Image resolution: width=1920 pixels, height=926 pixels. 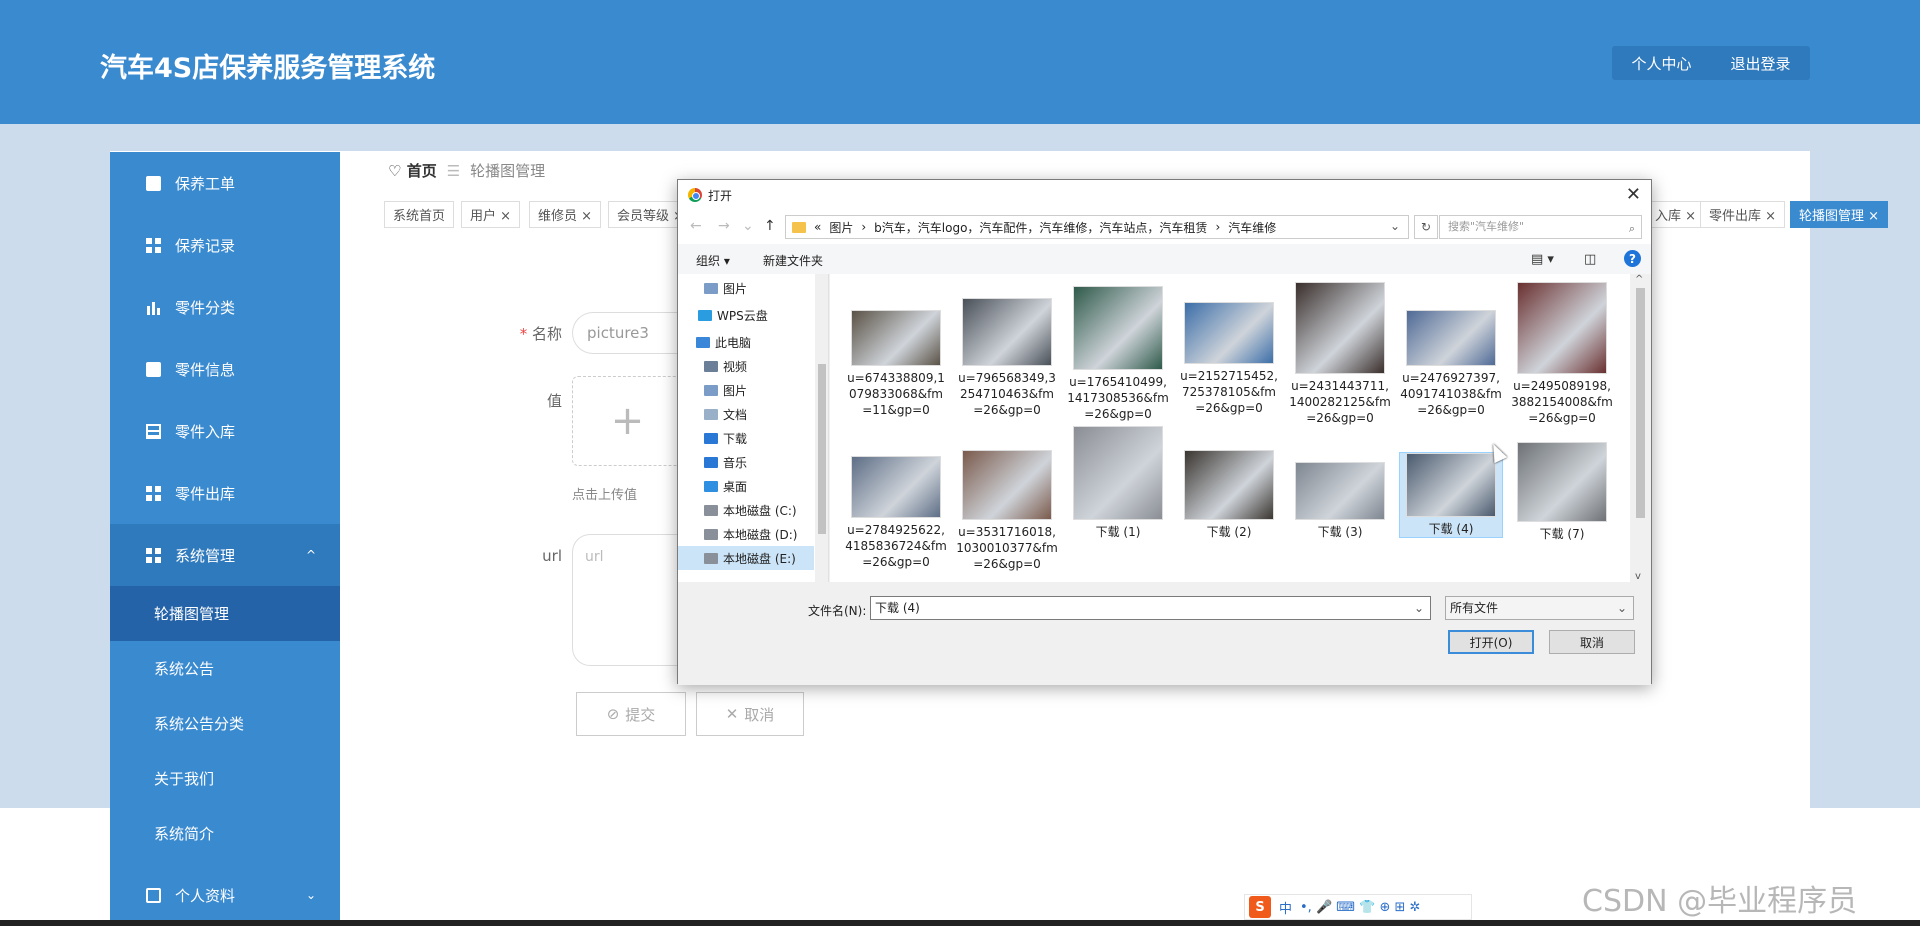 I want to click on sidebar-item-part-stock-in: 零件入库, so click(x=225, y=431).